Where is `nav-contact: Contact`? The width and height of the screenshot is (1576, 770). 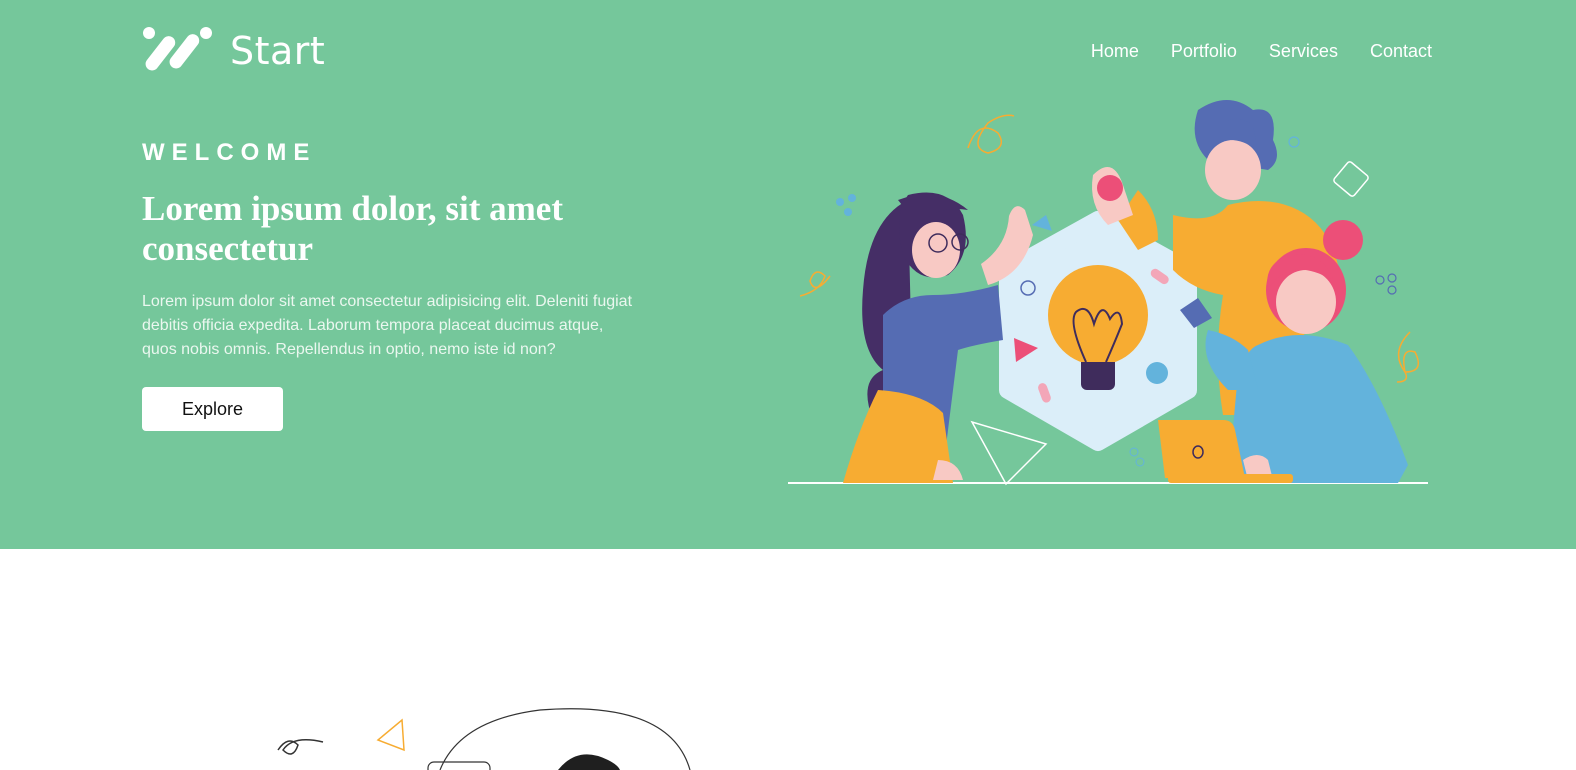
nav-contact: Contact is located at coordinates (1401, 51).